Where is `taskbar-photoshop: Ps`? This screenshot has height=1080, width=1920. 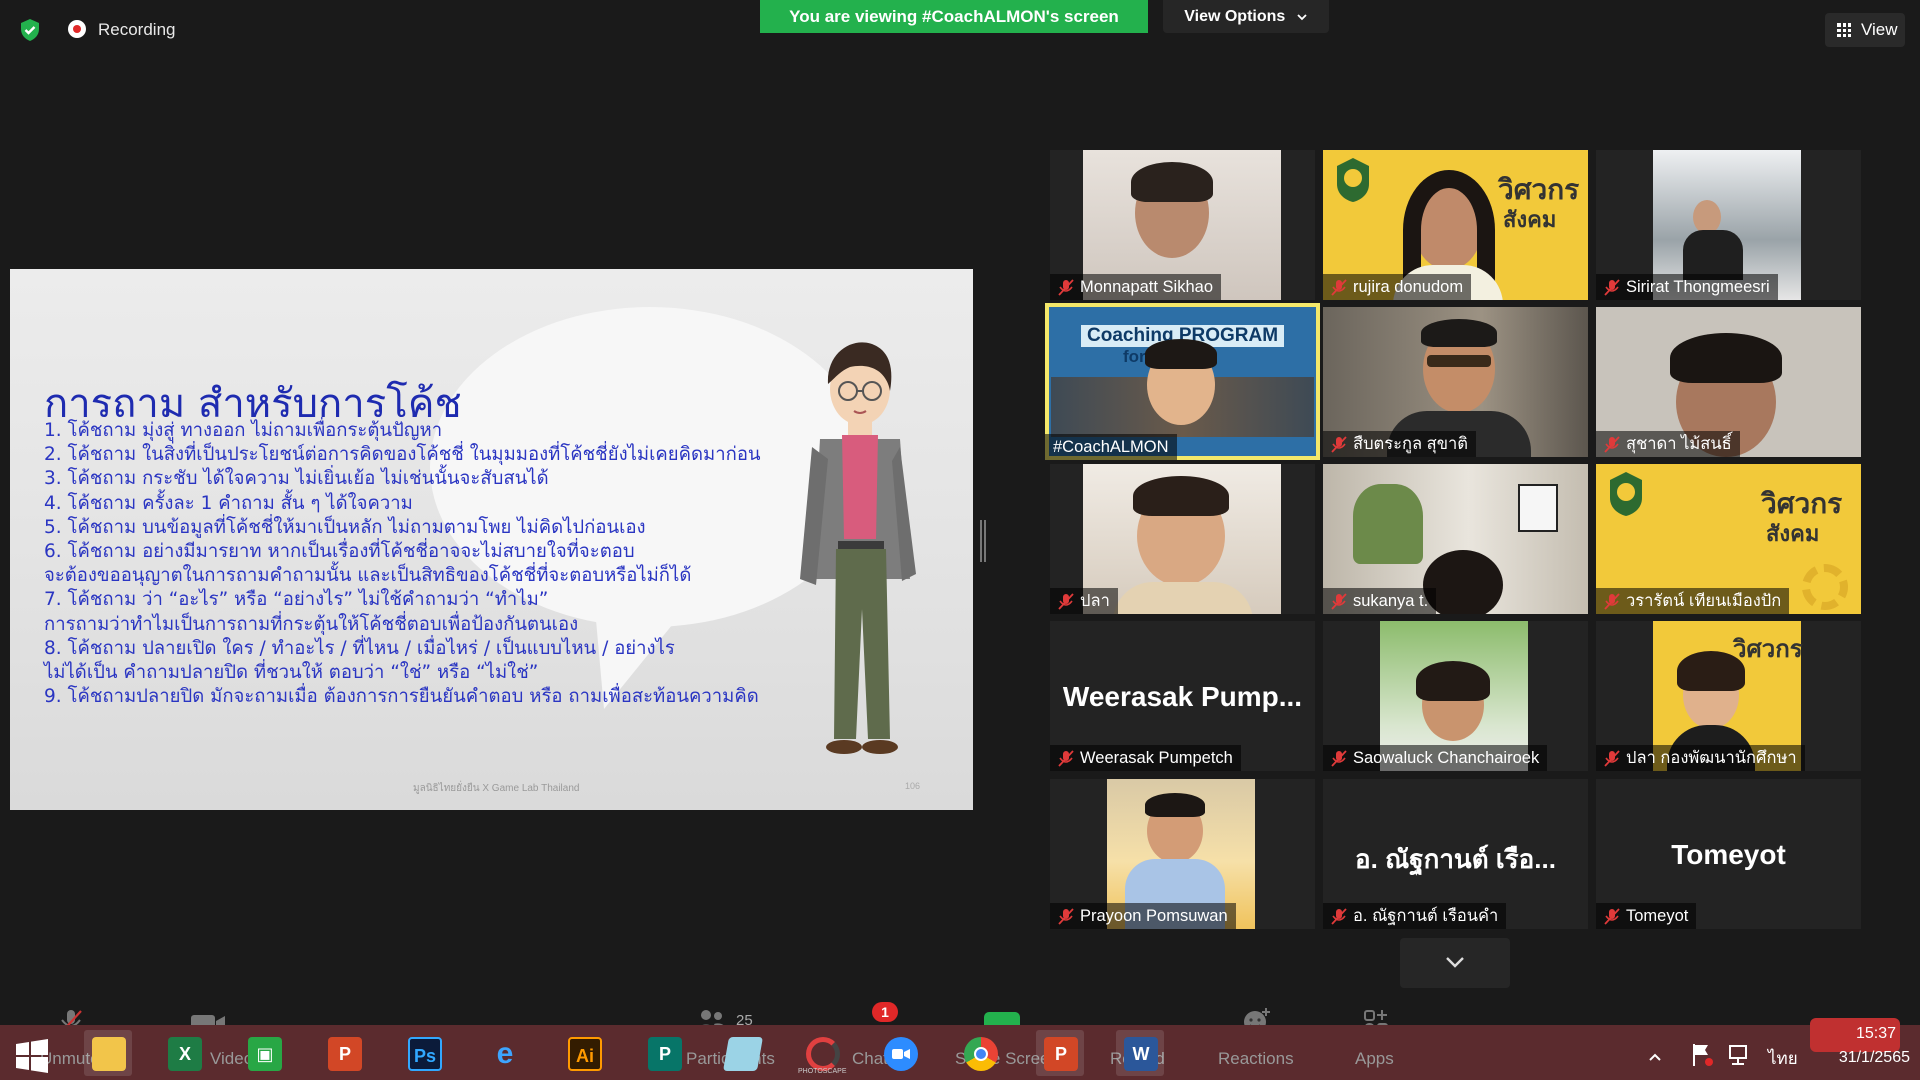 taskbar-photoshop: Ps is located at coordinates (424, 1053).